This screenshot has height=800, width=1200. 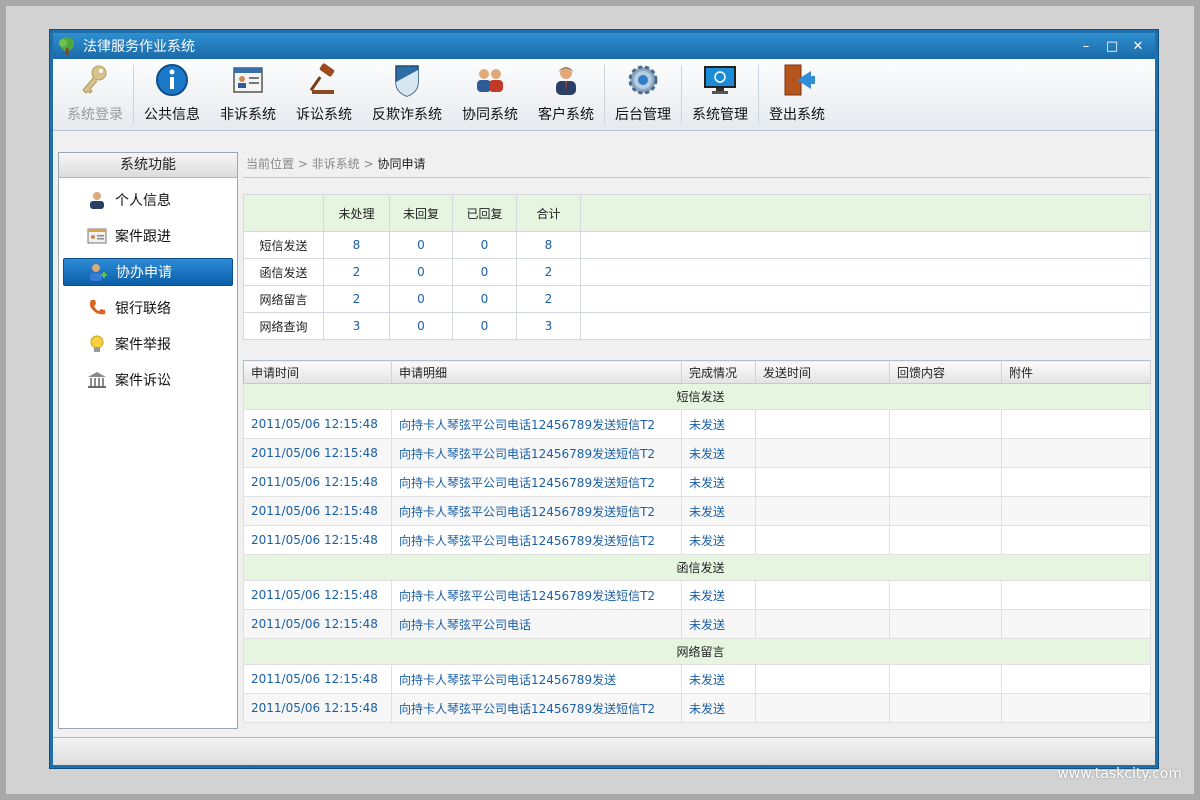 What do you see at coordinates (248, 94) in the screenshot?
I see `toolbar-non-litigation: 非诉系统` at bounding box center [248, 94].